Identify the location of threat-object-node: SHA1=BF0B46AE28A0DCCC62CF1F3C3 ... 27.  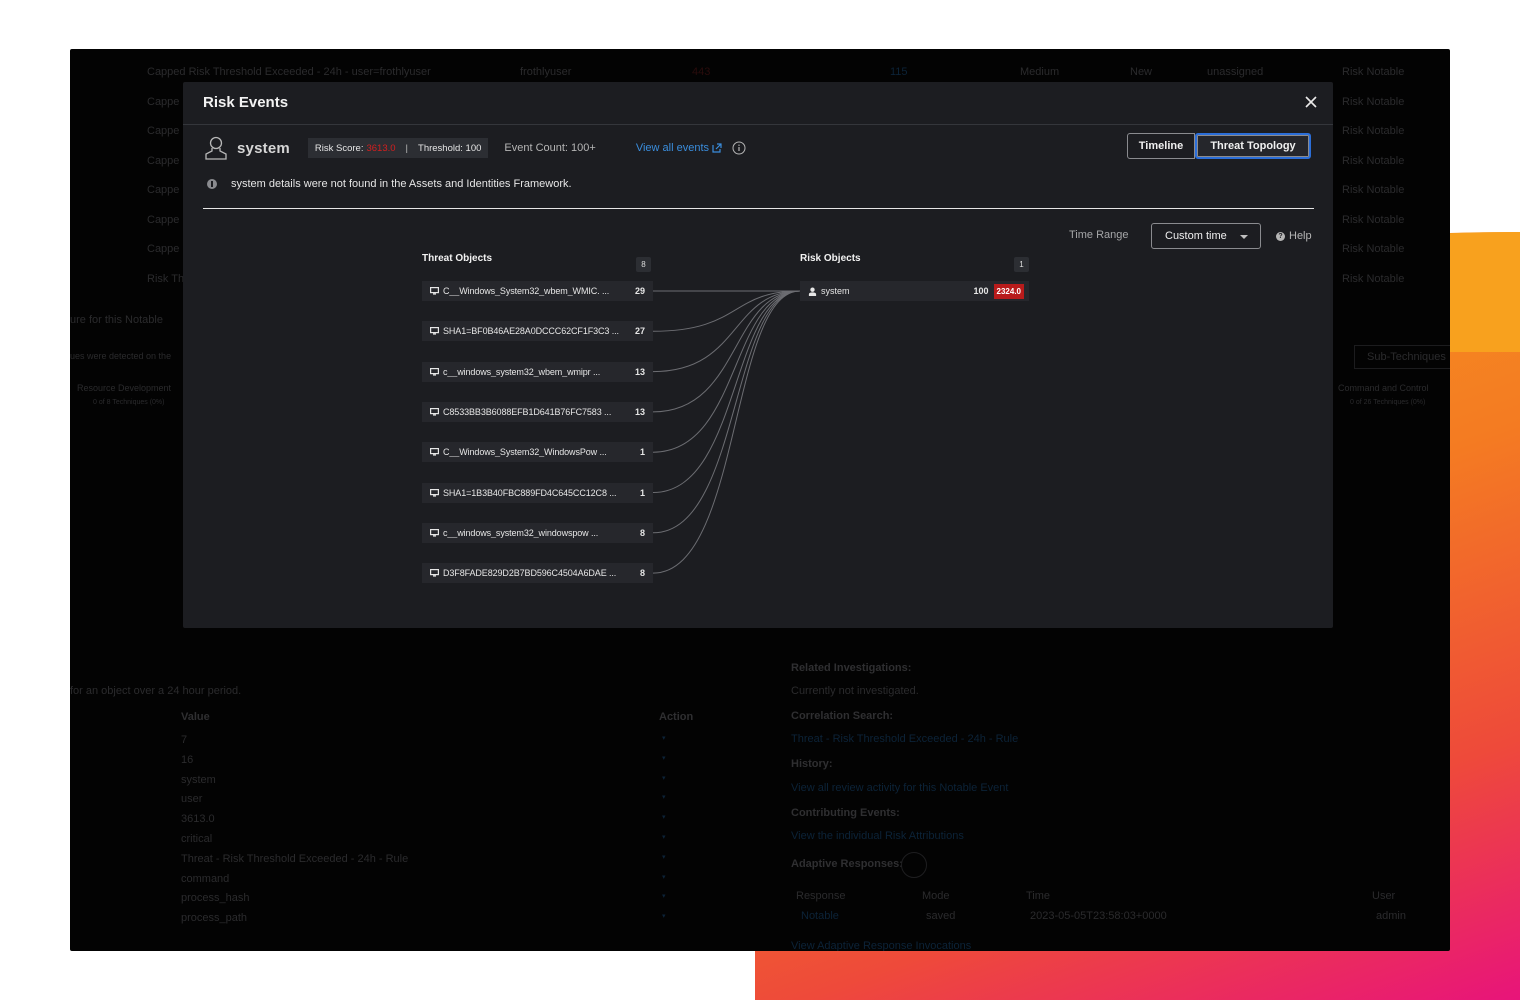
(537, 331).